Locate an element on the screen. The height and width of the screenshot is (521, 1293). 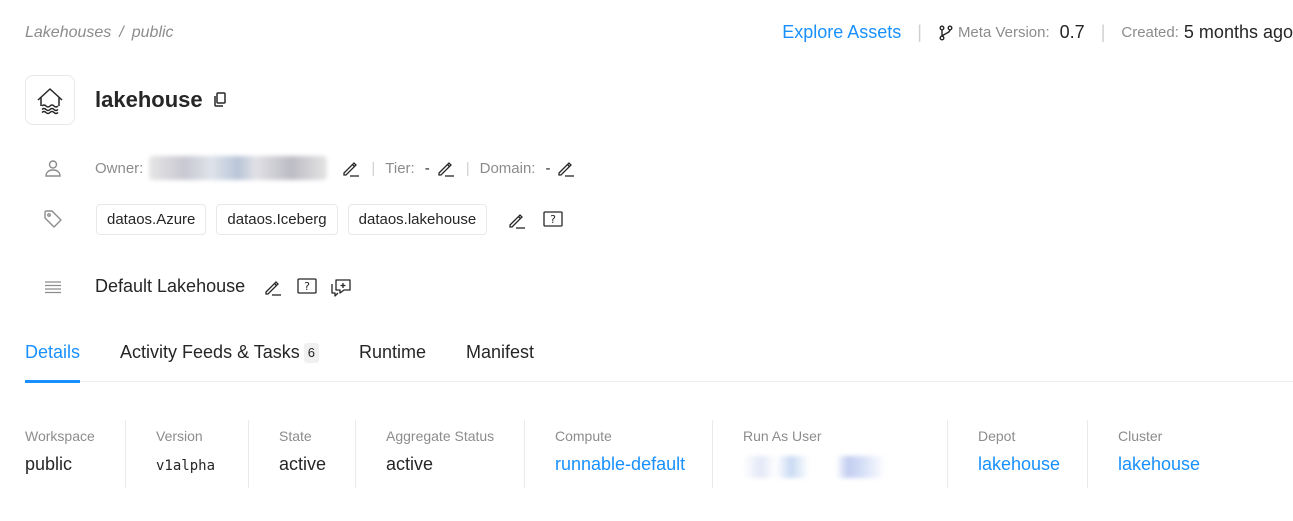
request-description-button: ? is located at coordinates (307, 286).